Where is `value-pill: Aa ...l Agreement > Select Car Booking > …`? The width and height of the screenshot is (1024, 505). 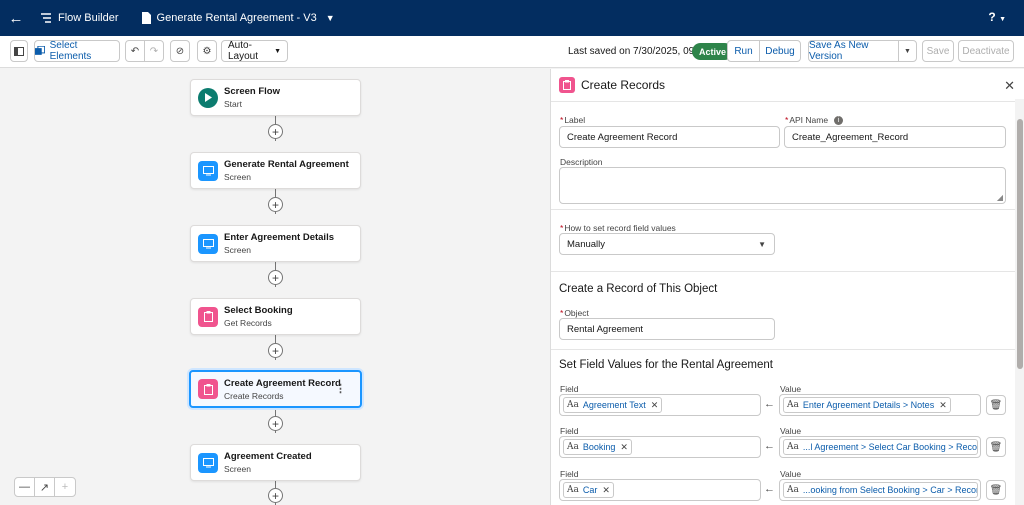 value-pill: Aa ...l Agreement > Select Car Booking > … is located at coordinates (880, 447).